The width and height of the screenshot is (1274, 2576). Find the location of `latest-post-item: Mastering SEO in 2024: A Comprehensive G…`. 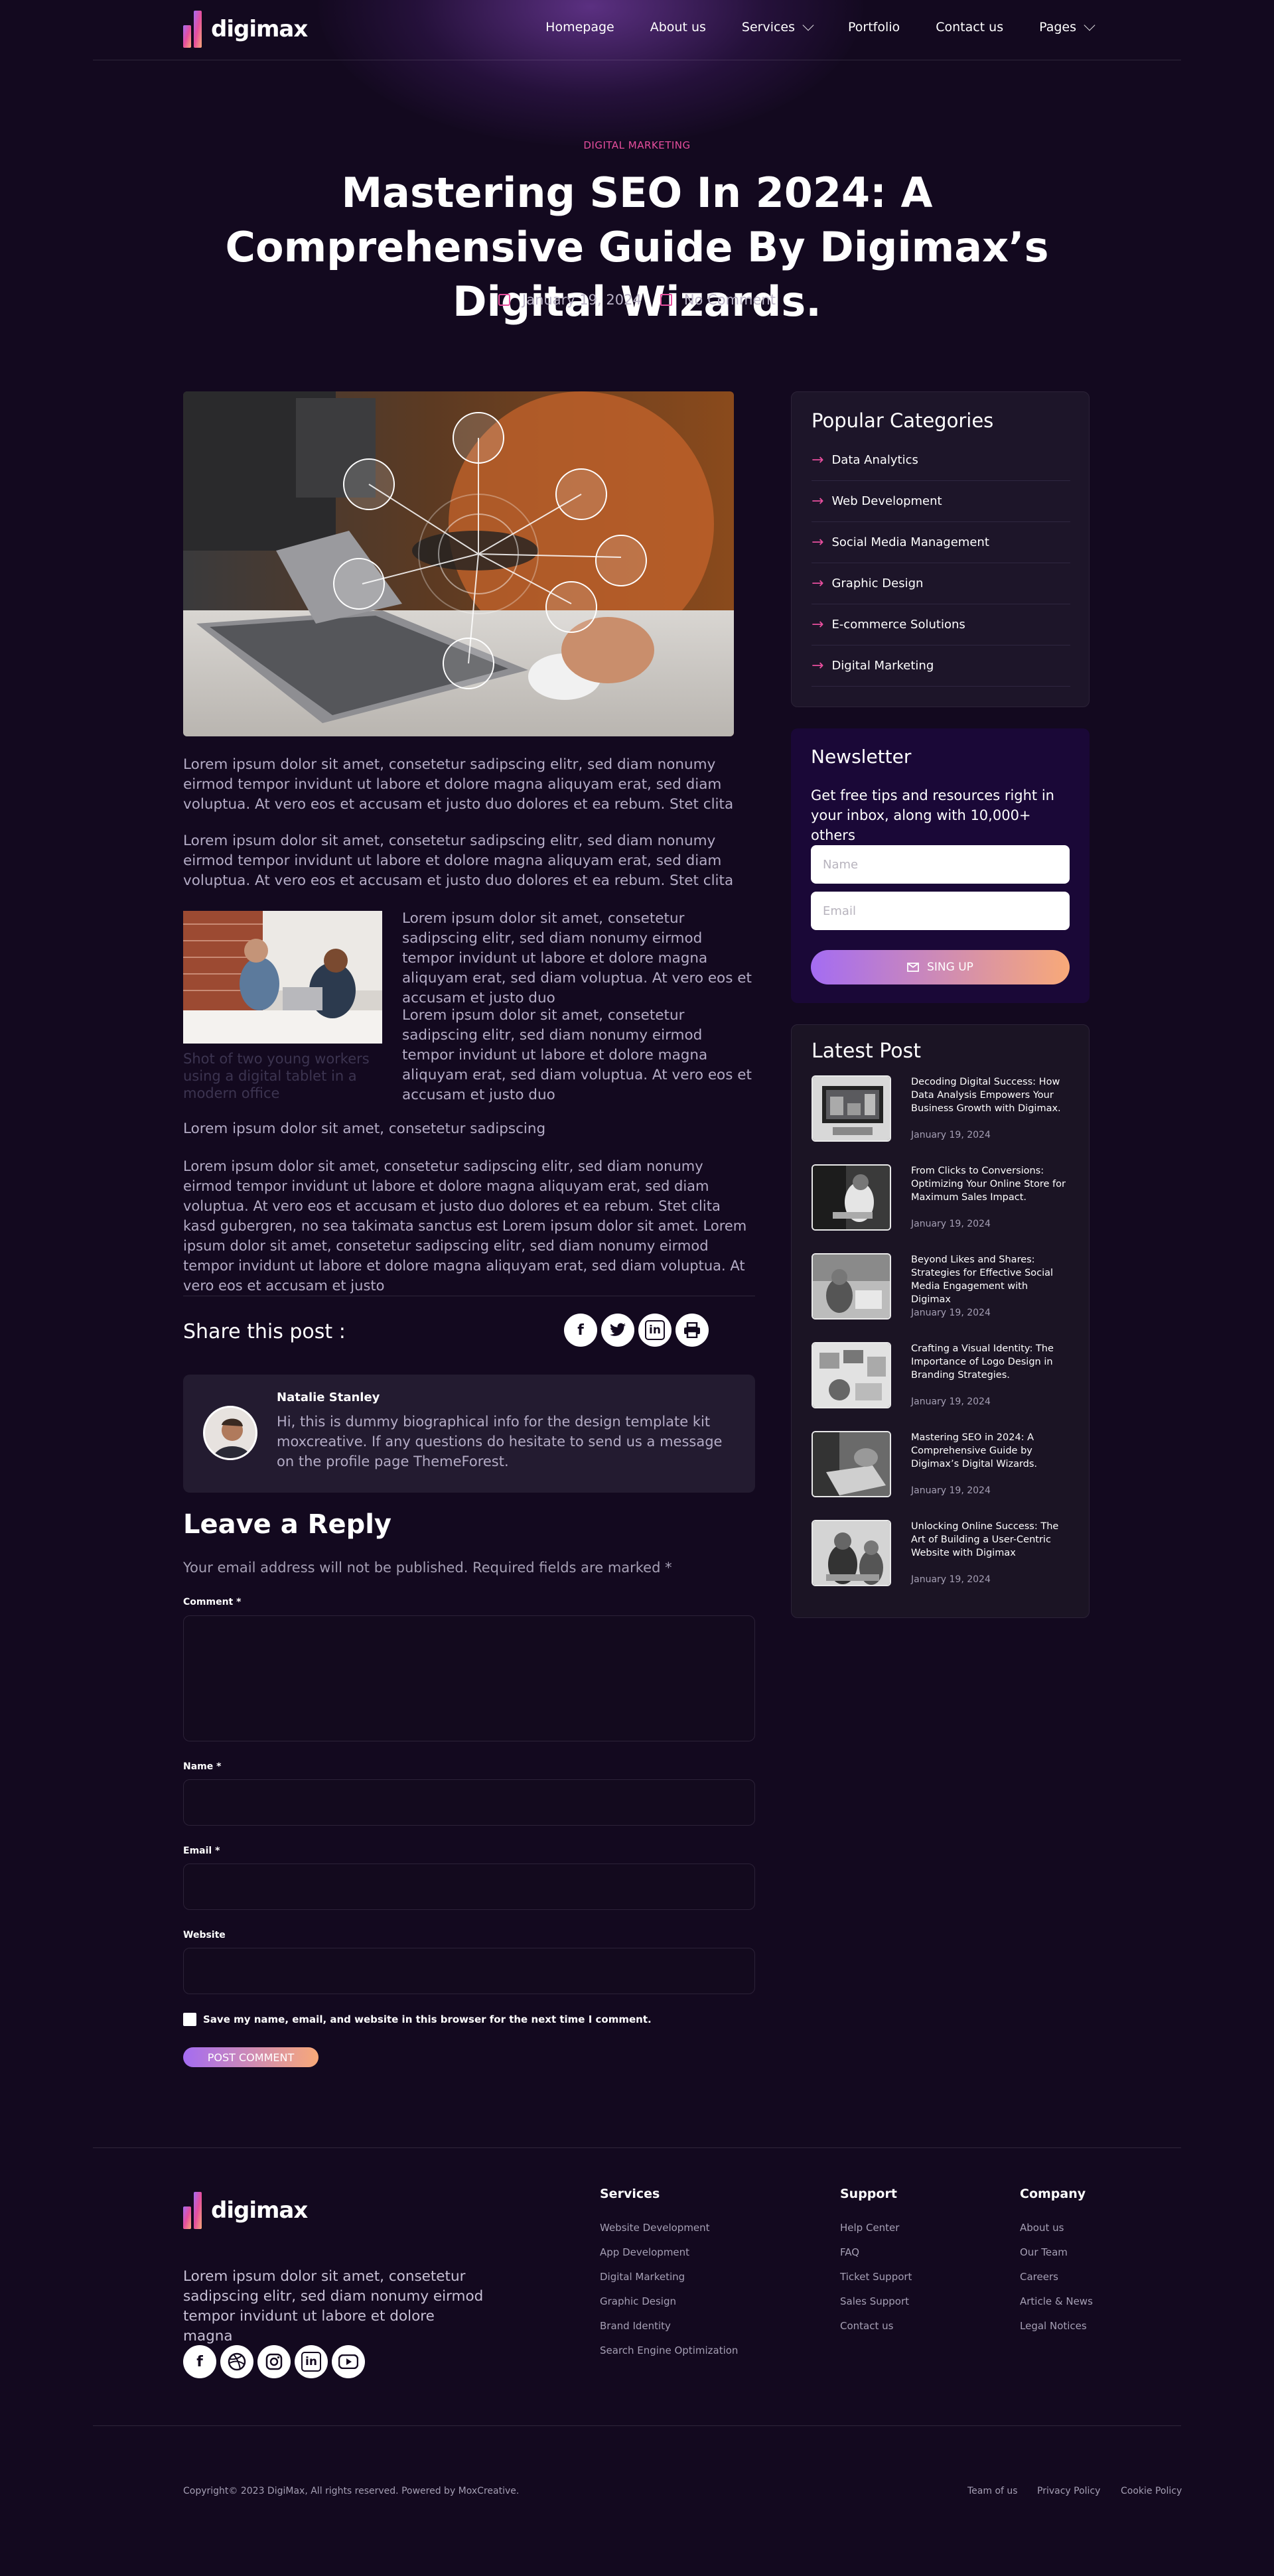

latest-post-item: Mastering SEO in 2024: A Comprehensive G… is located at coordinates (945, 1467).